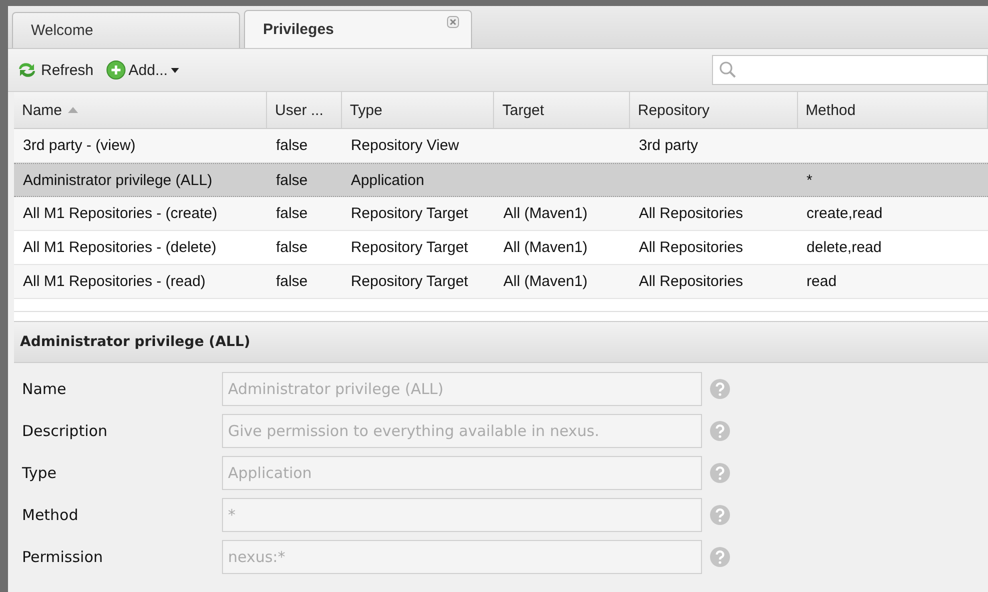 The width and height of the screenshot is (988, 592). I want to click on table-cell-text: *, so click(810, 180).